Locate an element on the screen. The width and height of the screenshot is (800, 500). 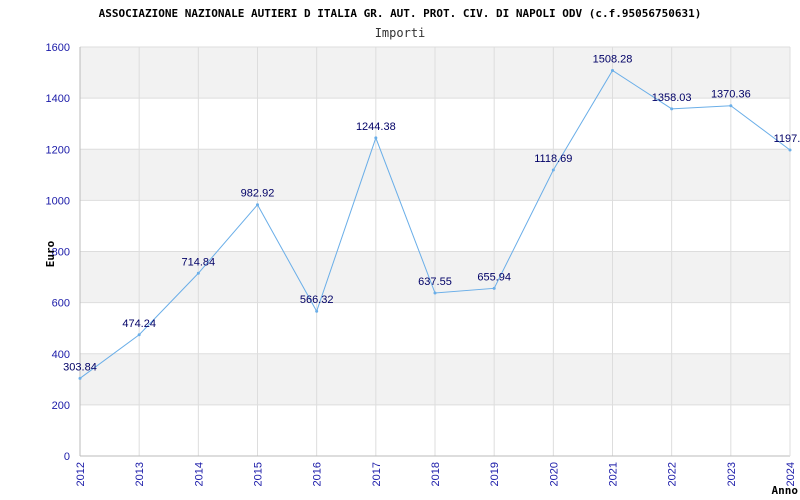
x-tick-label: 2024 is located at coordinates (791, 474).